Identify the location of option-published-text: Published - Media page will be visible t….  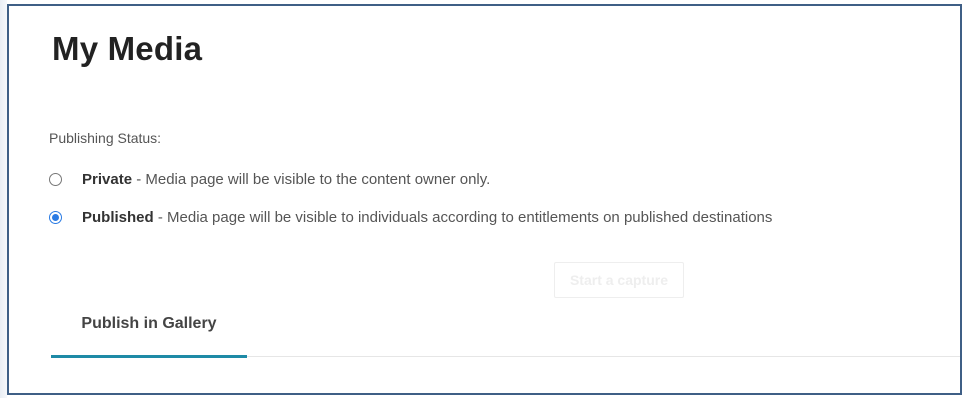
(427, 217).